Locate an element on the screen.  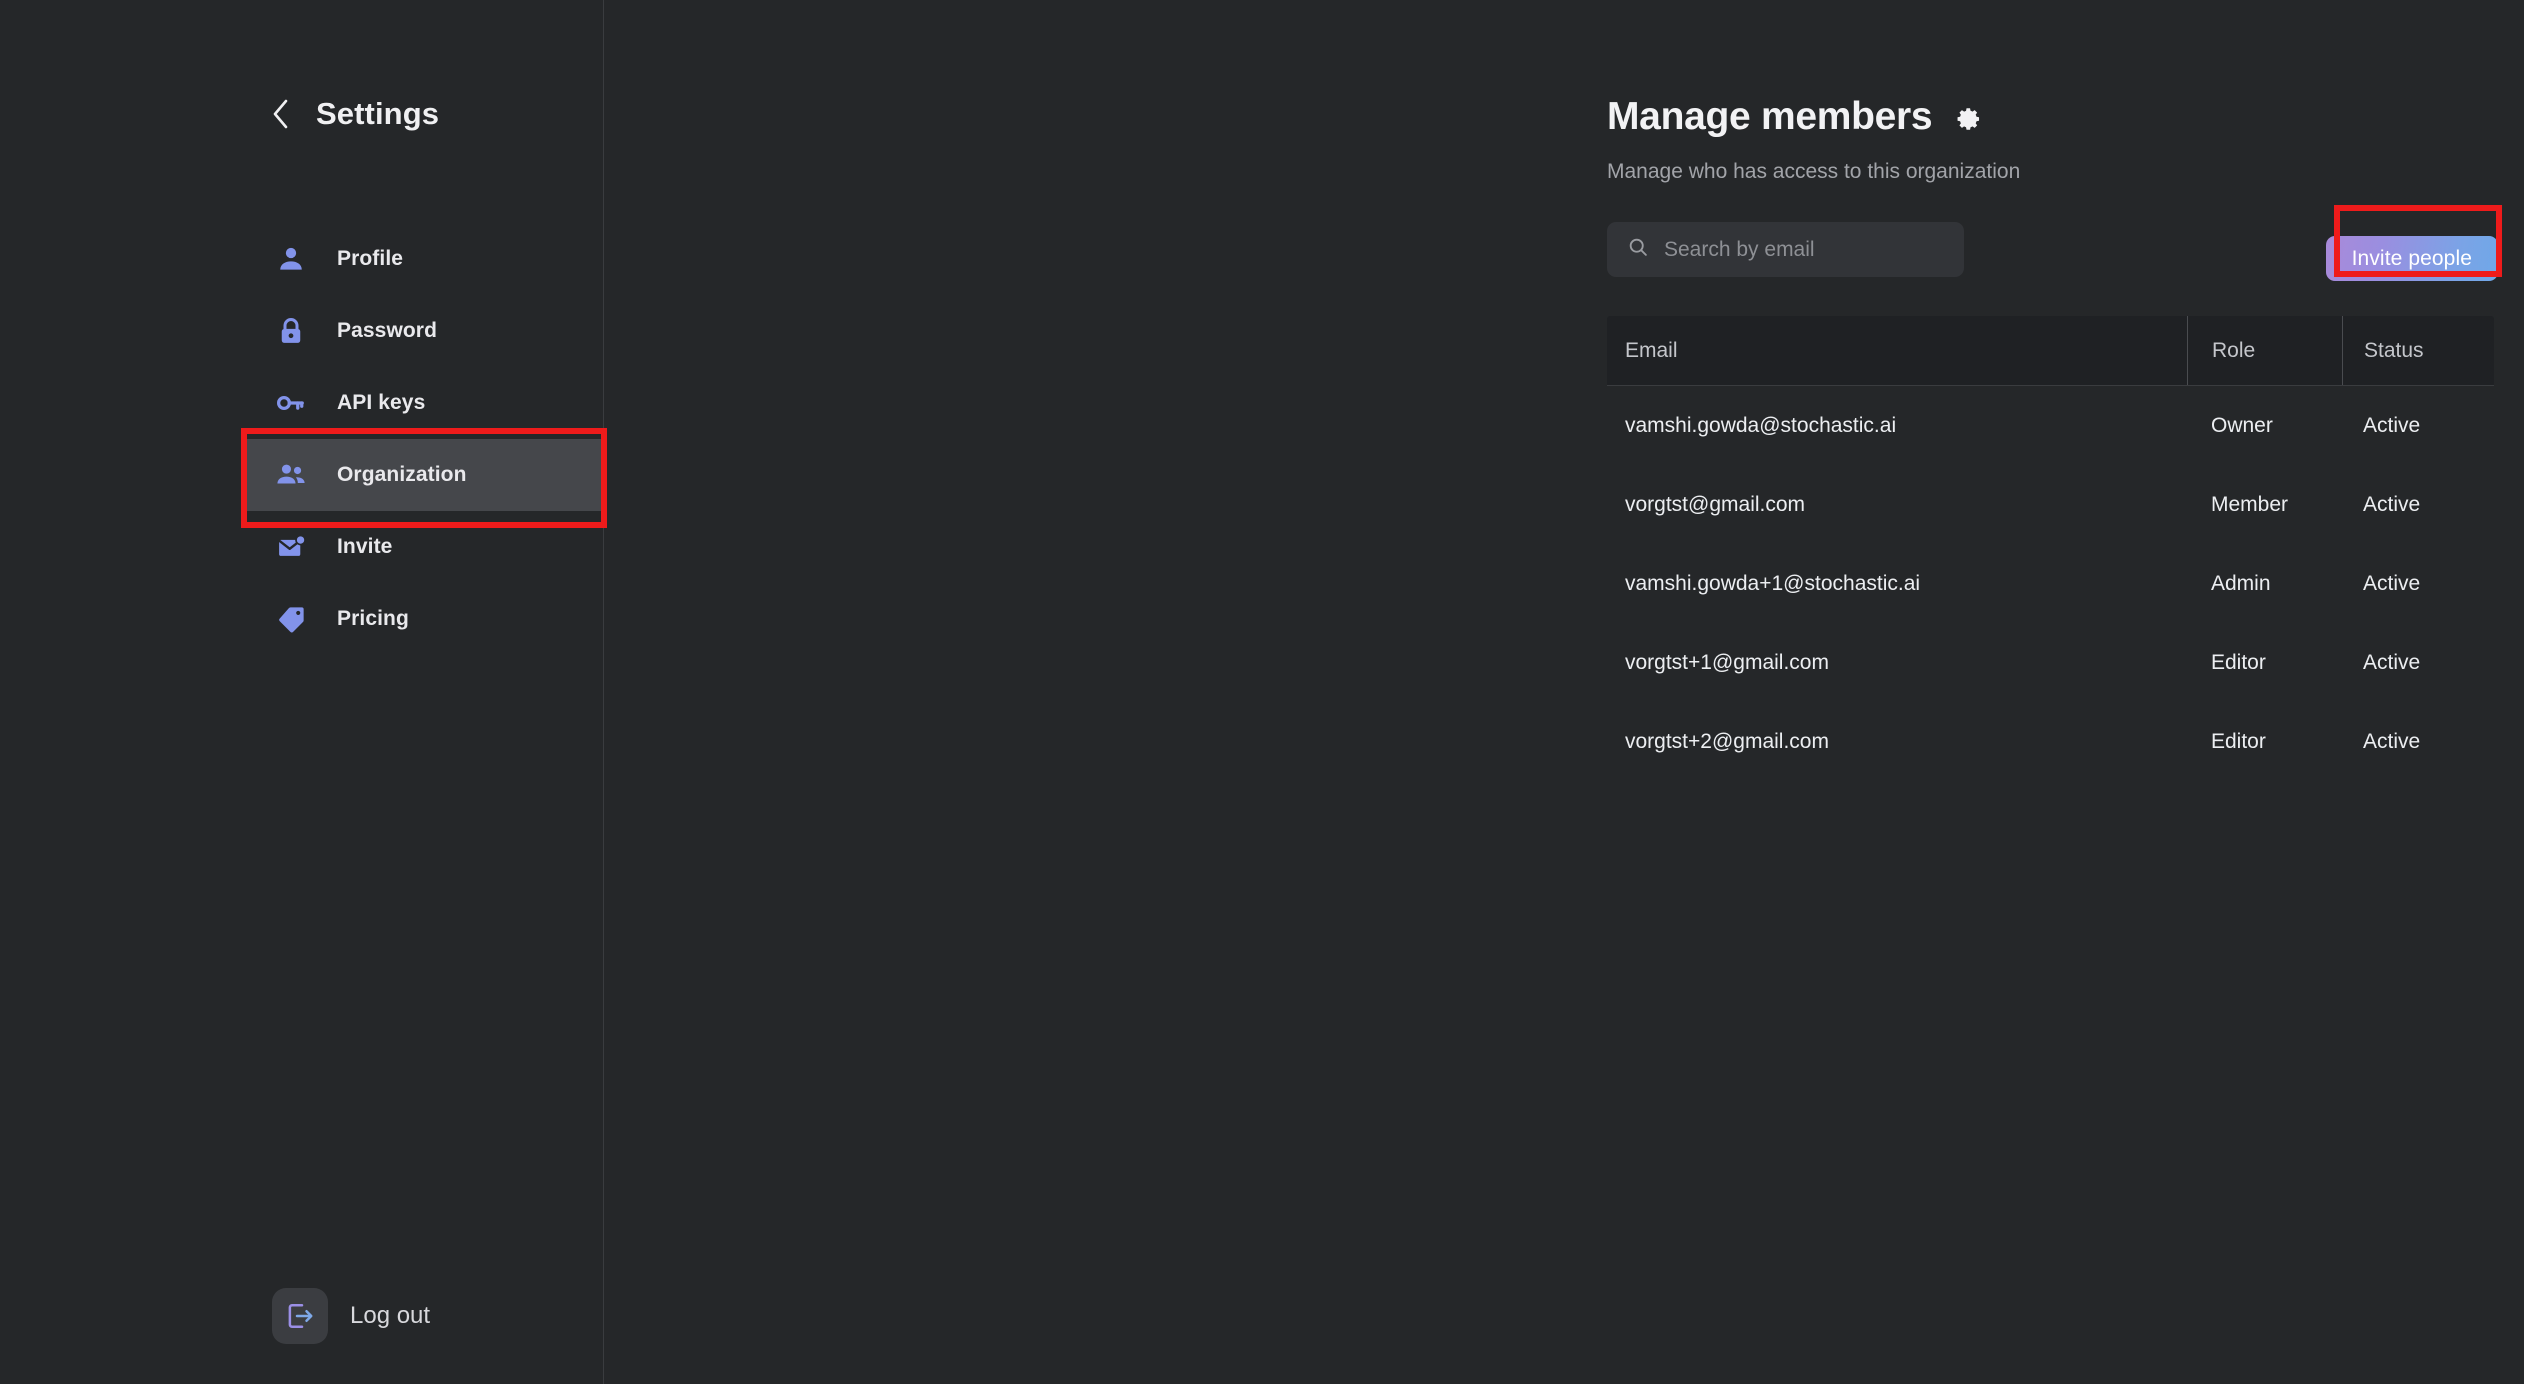
sidebar-item-pricing: Pricing is located at coordinates (422, 619).